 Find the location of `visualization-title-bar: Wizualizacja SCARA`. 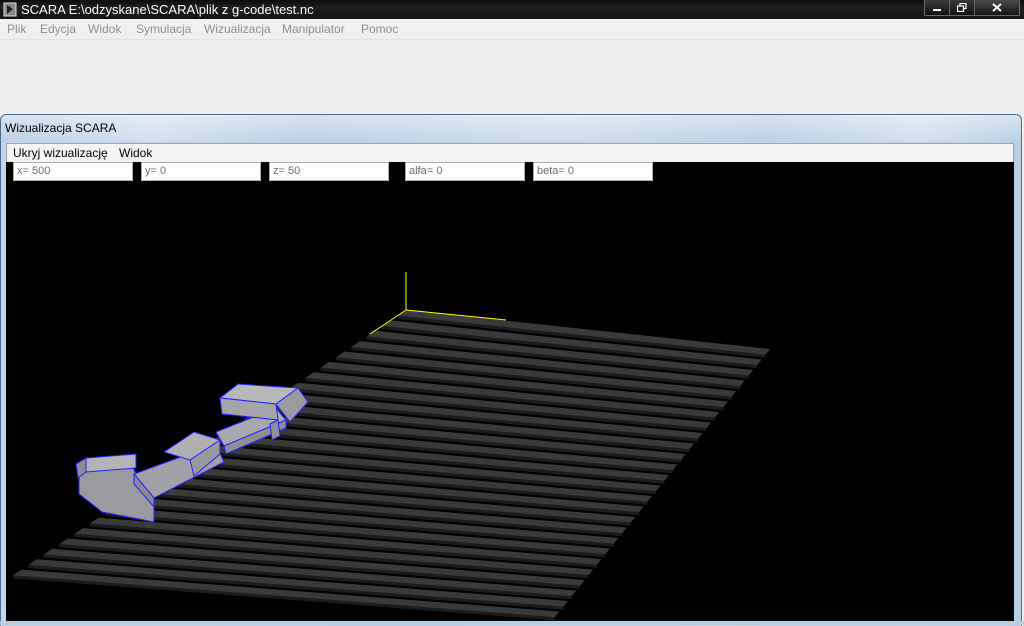

visualization-title-bar: Wizualizacja SCARA is located at coordinates (511, 128).